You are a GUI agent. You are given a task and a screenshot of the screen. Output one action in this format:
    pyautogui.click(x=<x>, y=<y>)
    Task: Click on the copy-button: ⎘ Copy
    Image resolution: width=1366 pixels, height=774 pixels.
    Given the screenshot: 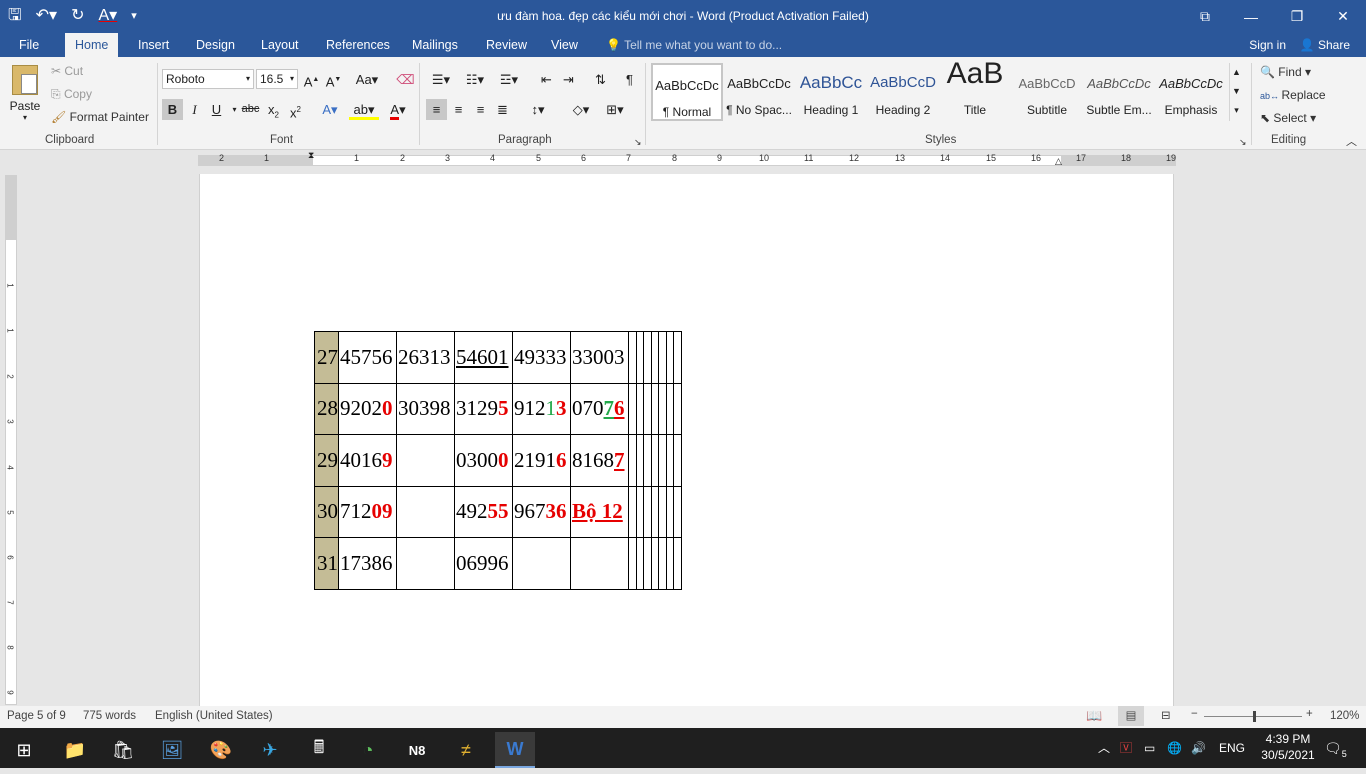 What is the action you would take?
    pyautogui.click(x=71, y=94)
    